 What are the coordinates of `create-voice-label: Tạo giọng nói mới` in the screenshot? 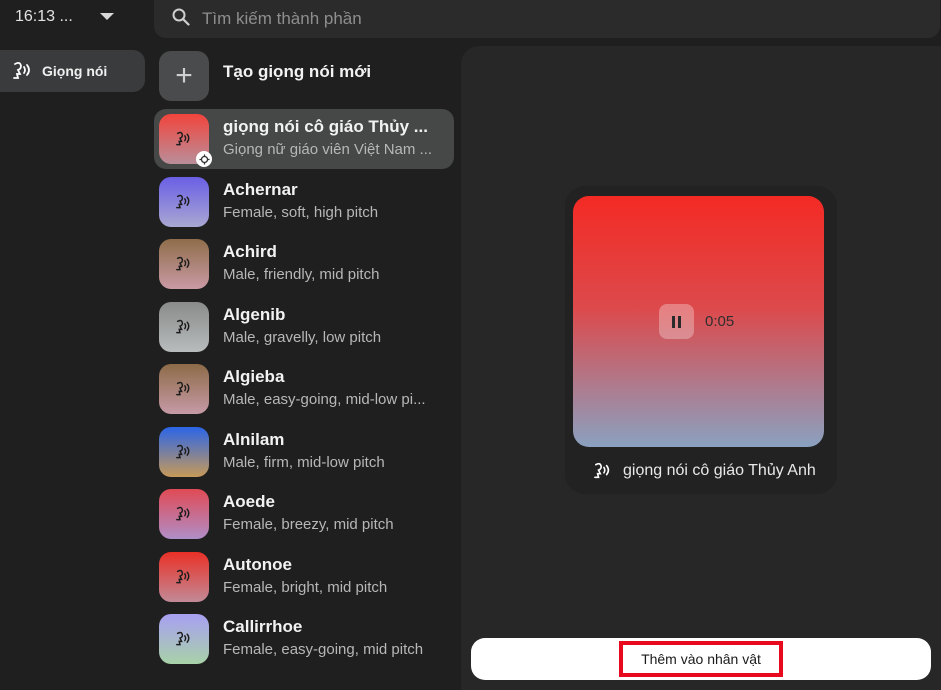 It's located at (297, 71).